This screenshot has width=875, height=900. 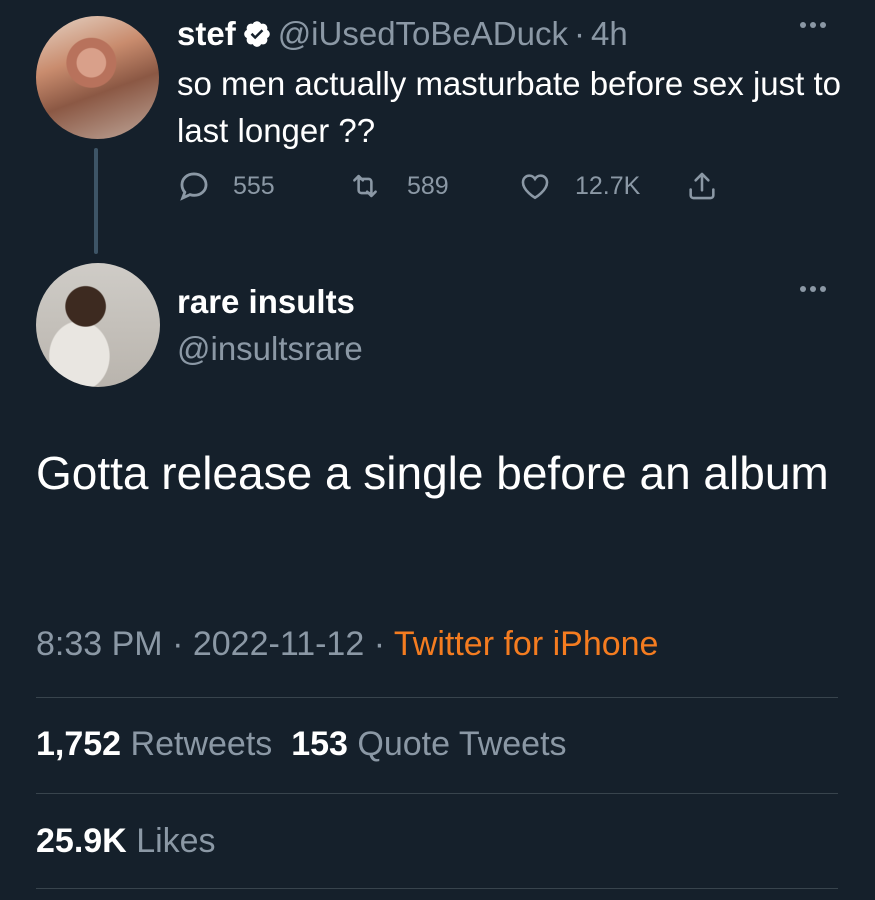 I want to click on quote-tweets-stat: 153 Quote Tweets, so click(x=428, y=744).